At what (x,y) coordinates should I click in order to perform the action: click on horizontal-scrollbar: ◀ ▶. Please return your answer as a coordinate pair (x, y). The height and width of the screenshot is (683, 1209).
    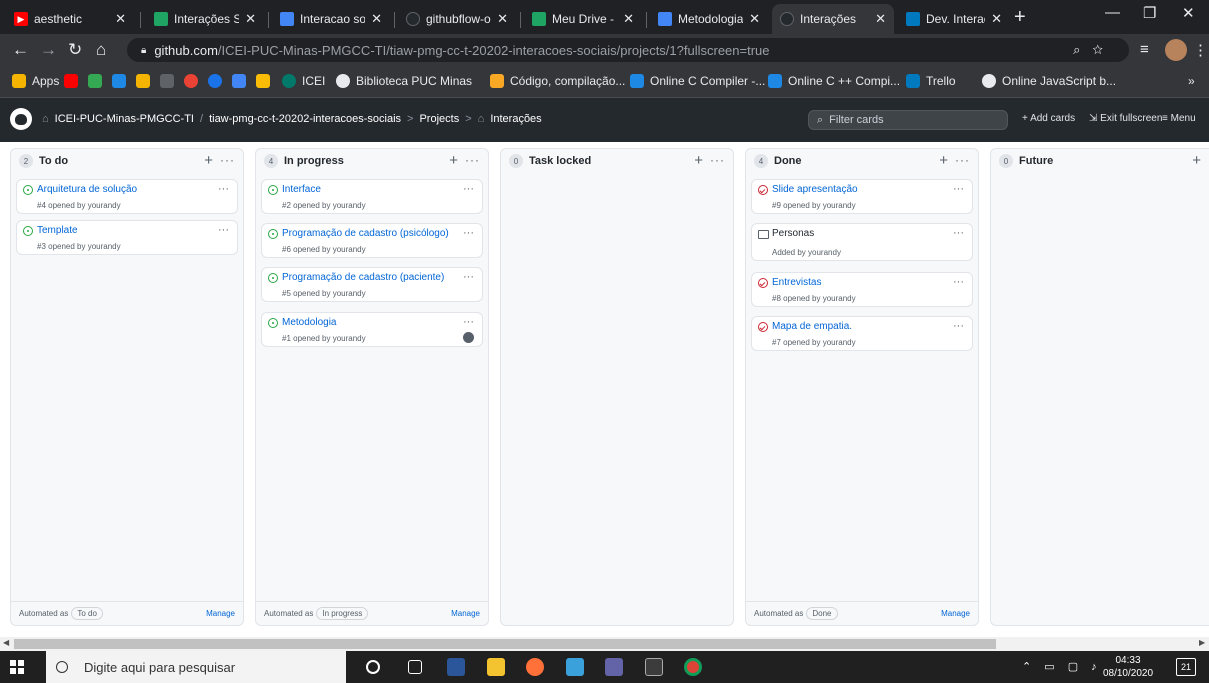
    Looking at the image, I should click on (604, 644).